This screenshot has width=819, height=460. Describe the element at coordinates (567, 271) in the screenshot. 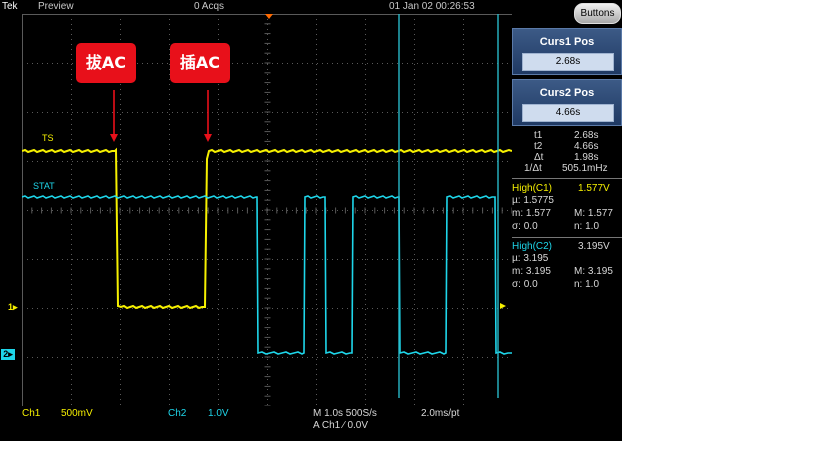

I see `meas-c2-minmax: m: 3.195 M: 3.195` at that location.